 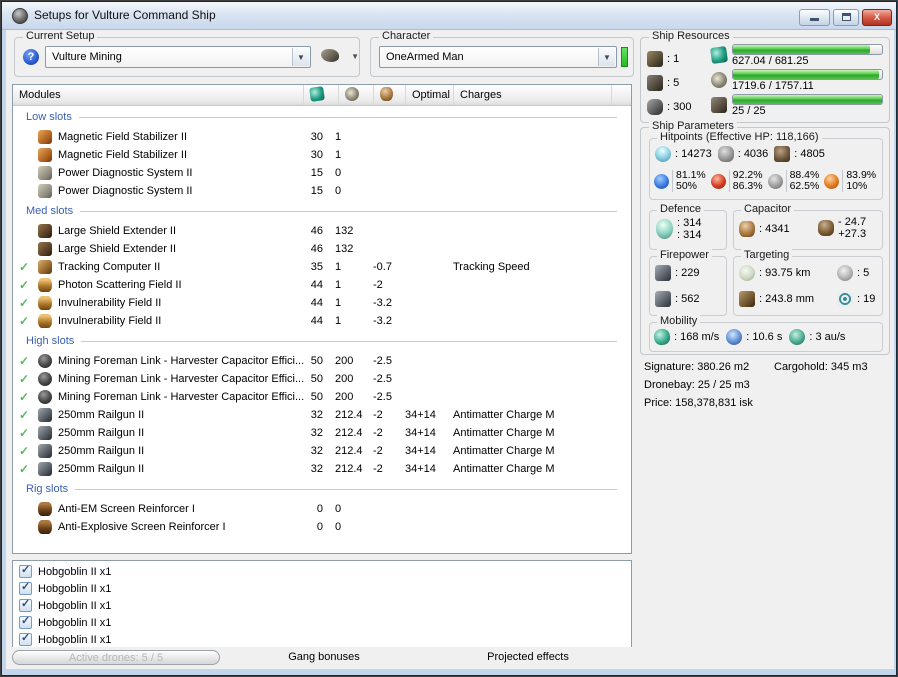 What do you see at coordinates (491, 267) in the screenshot?
I see `module-charge: Tracking Speed` at bounding box center [491, 267].